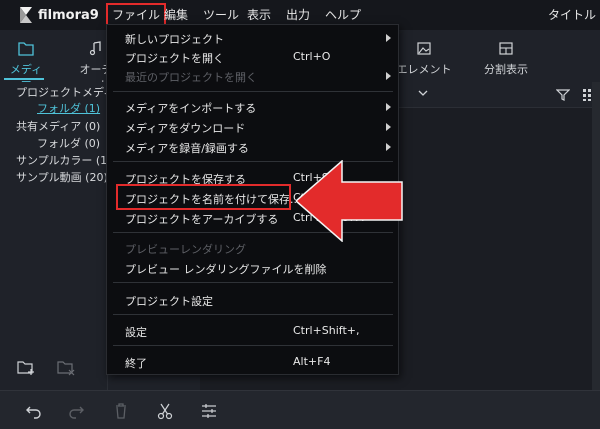 The image size is (600, 429). What do you see at coordinates (76, 411) in the screenshot?
I see `redo-icon` at bounding box center [76, 411].